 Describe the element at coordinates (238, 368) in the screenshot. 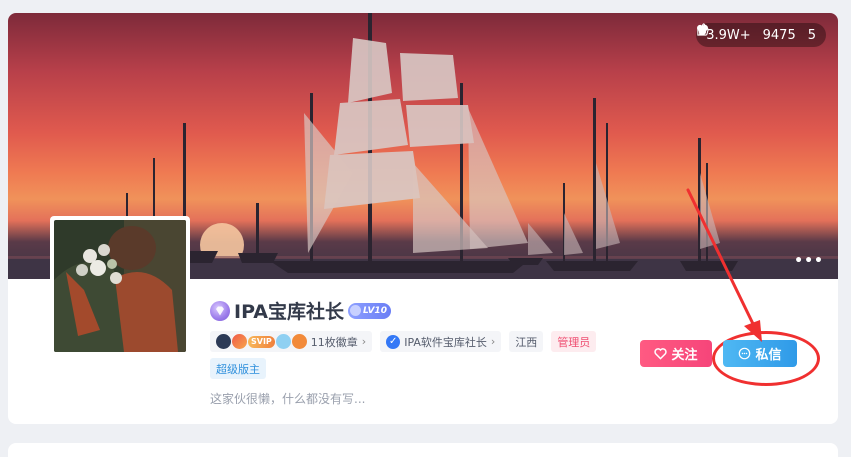

I see `moderator-role-tag: 超级版主` at that location.